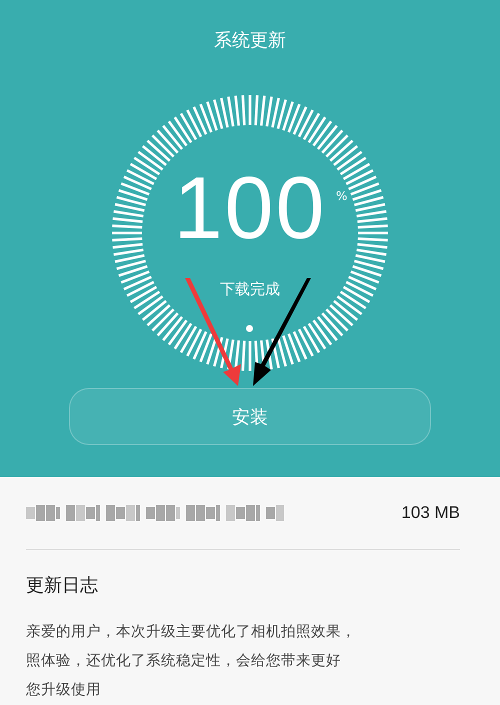 The width and height of the screenshot is (500, 705). Describe the element at coordinates (249, 328) in the screenshot. I see `dot-icon` at that location.